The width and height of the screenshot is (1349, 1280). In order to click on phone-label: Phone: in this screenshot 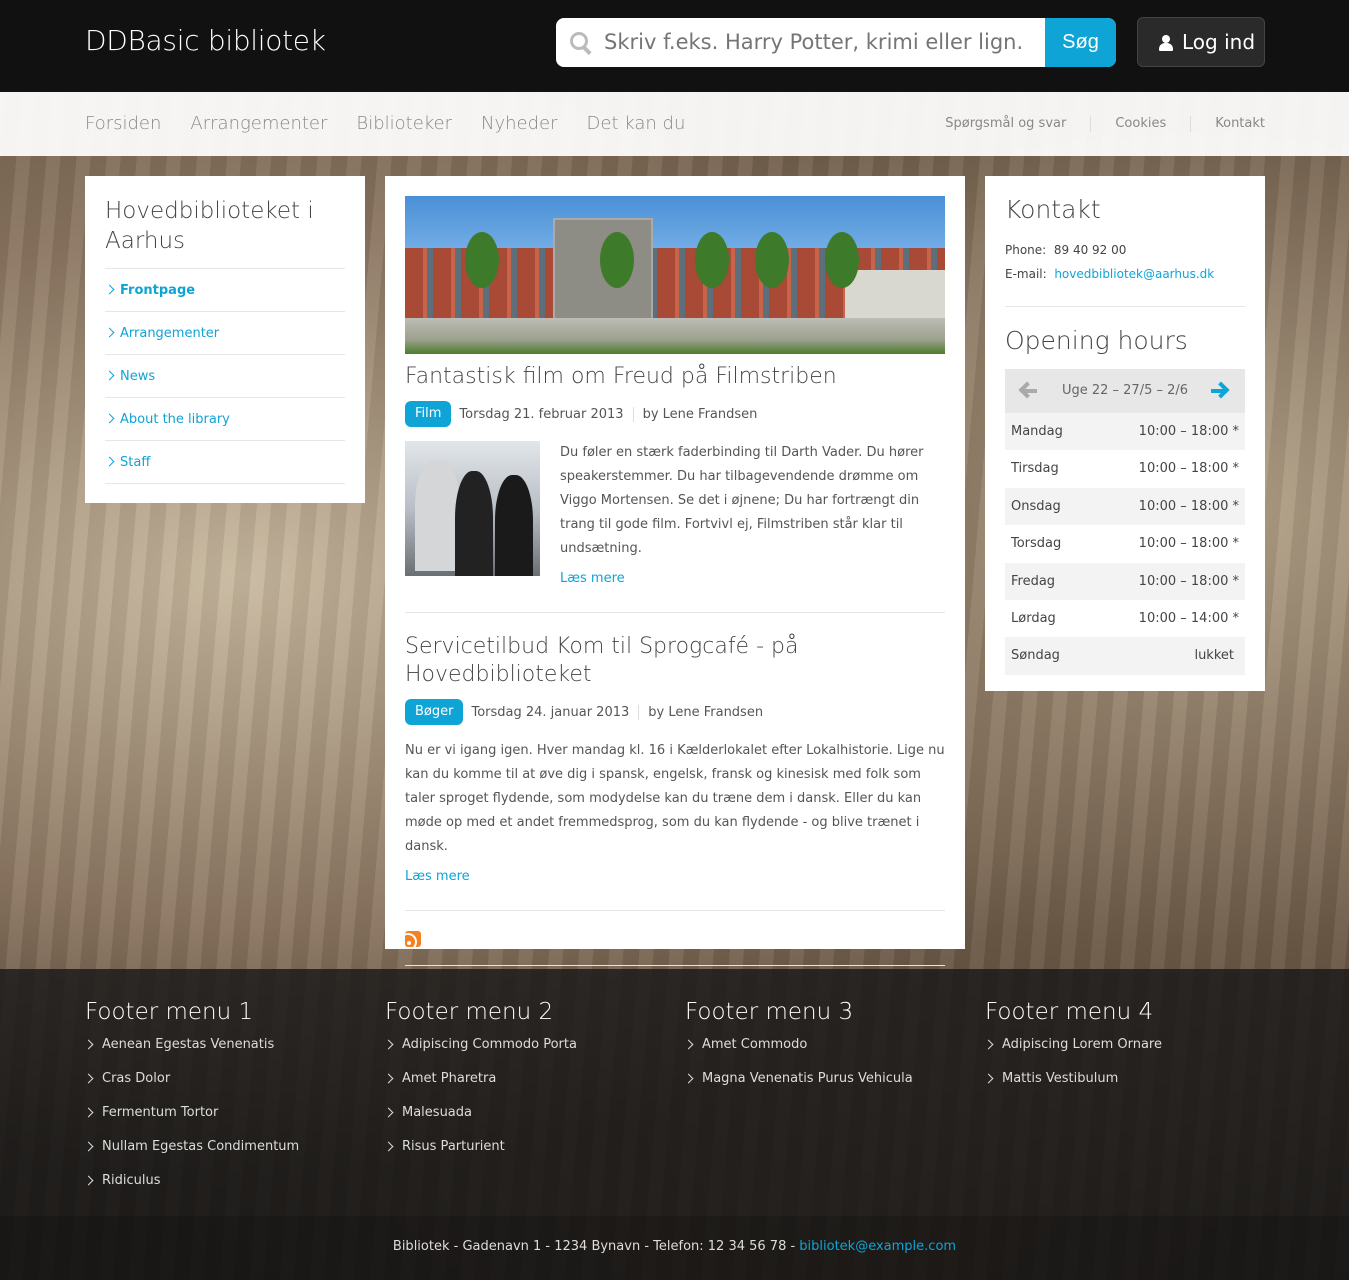, I will do `click(1026, 250)`.